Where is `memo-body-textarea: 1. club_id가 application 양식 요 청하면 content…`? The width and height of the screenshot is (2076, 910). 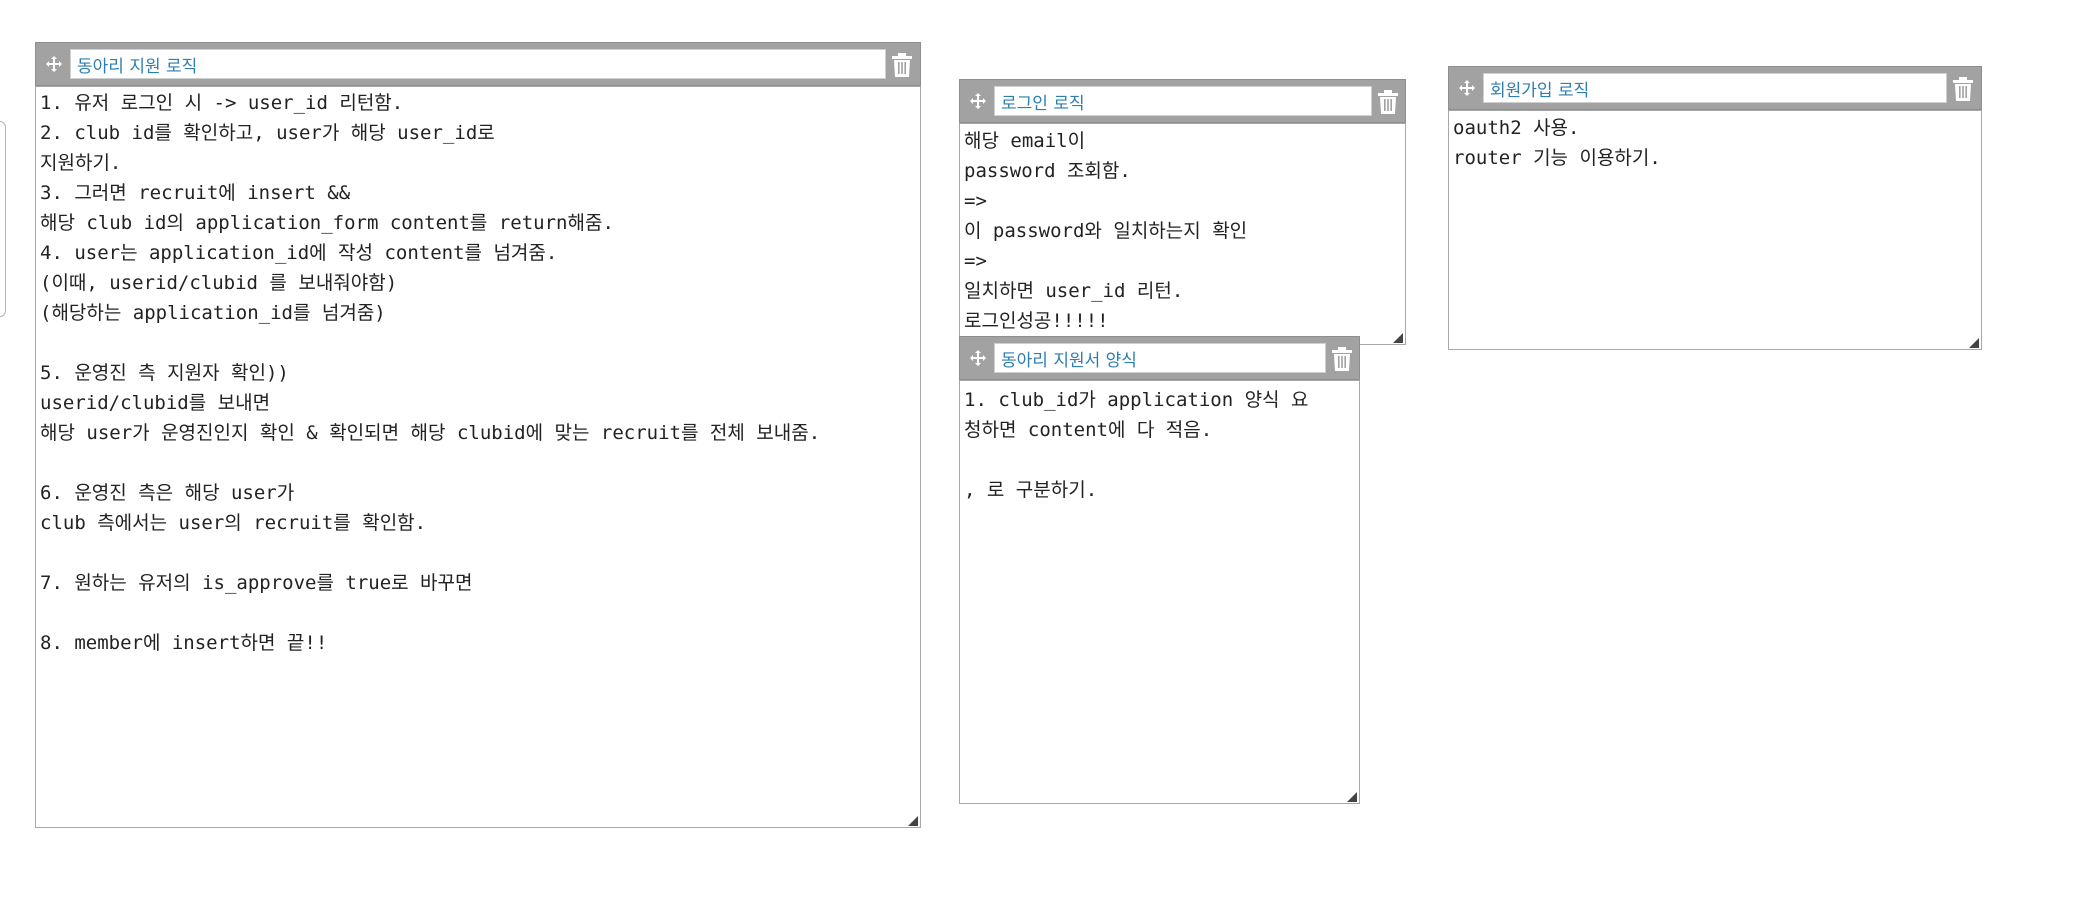 memo-body-textarea: 1. club_id가 application 양식 요 청하면 content… is located at coordinates (1159, 592).